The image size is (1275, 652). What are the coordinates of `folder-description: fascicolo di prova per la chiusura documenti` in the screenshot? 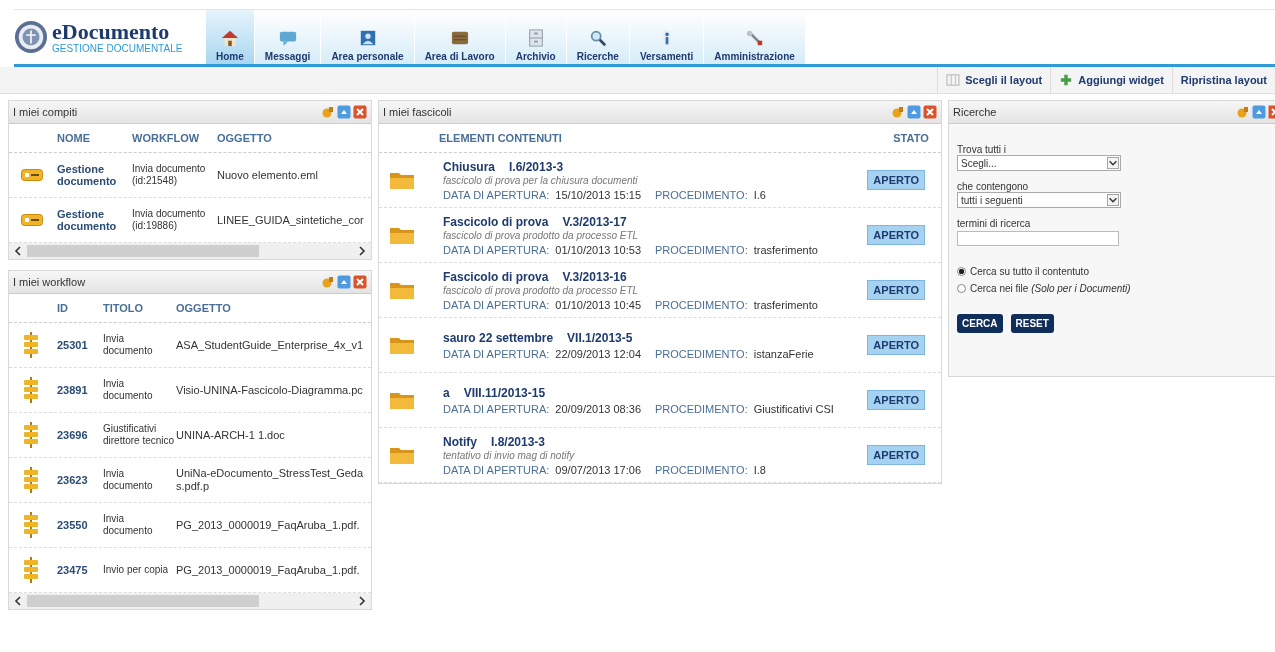 It's located at (541, 180).